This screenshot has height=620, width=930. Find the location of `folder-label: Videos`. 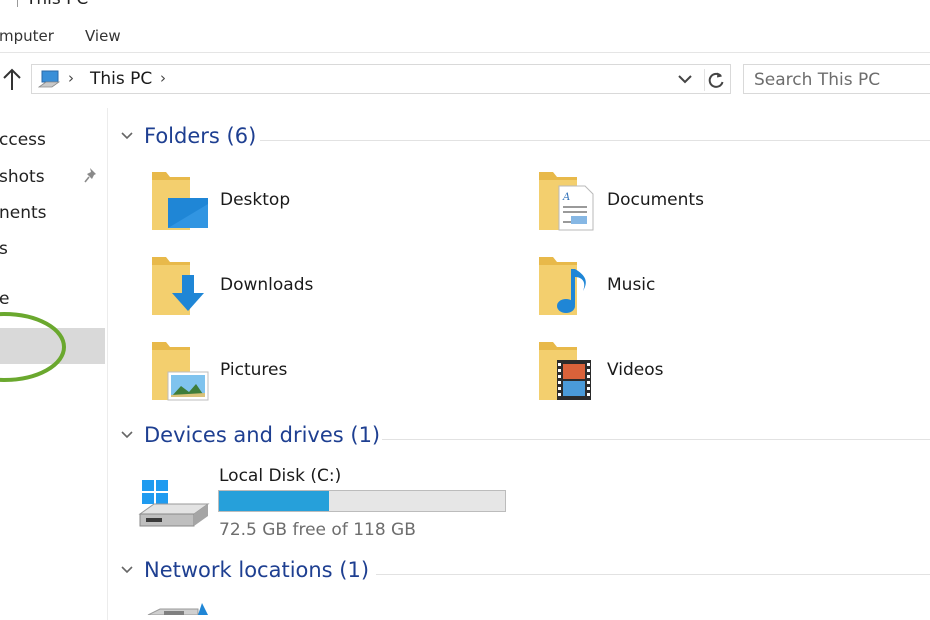

folder-label: Videos is located at coordinates (635, 370).